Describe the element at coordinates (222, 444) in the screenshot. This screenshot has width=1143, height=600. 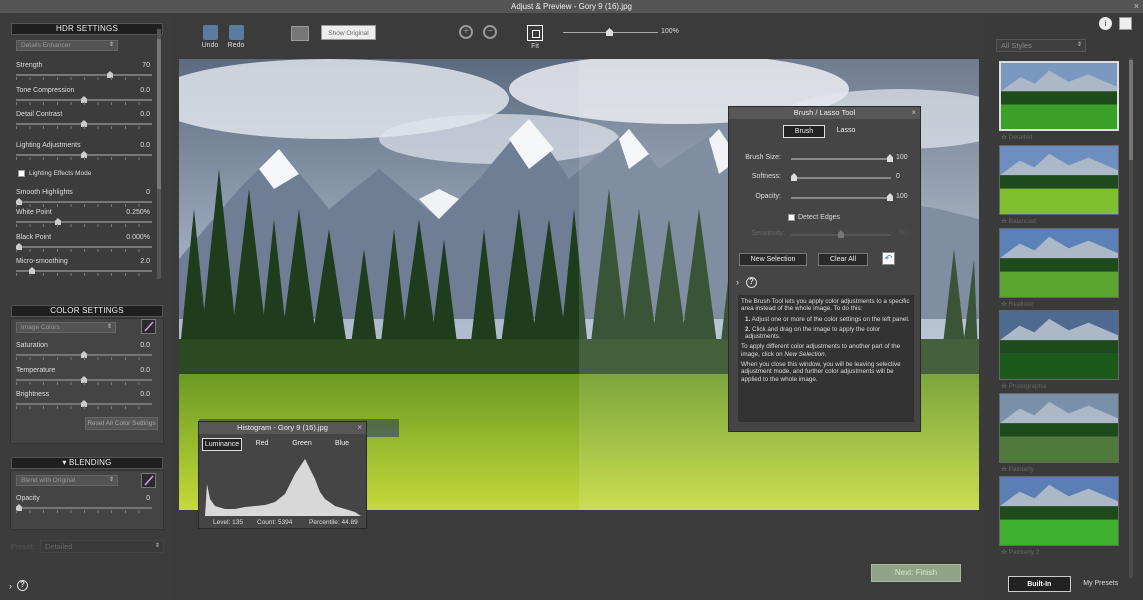
I see `tab-luminance: Luminance` at that location.